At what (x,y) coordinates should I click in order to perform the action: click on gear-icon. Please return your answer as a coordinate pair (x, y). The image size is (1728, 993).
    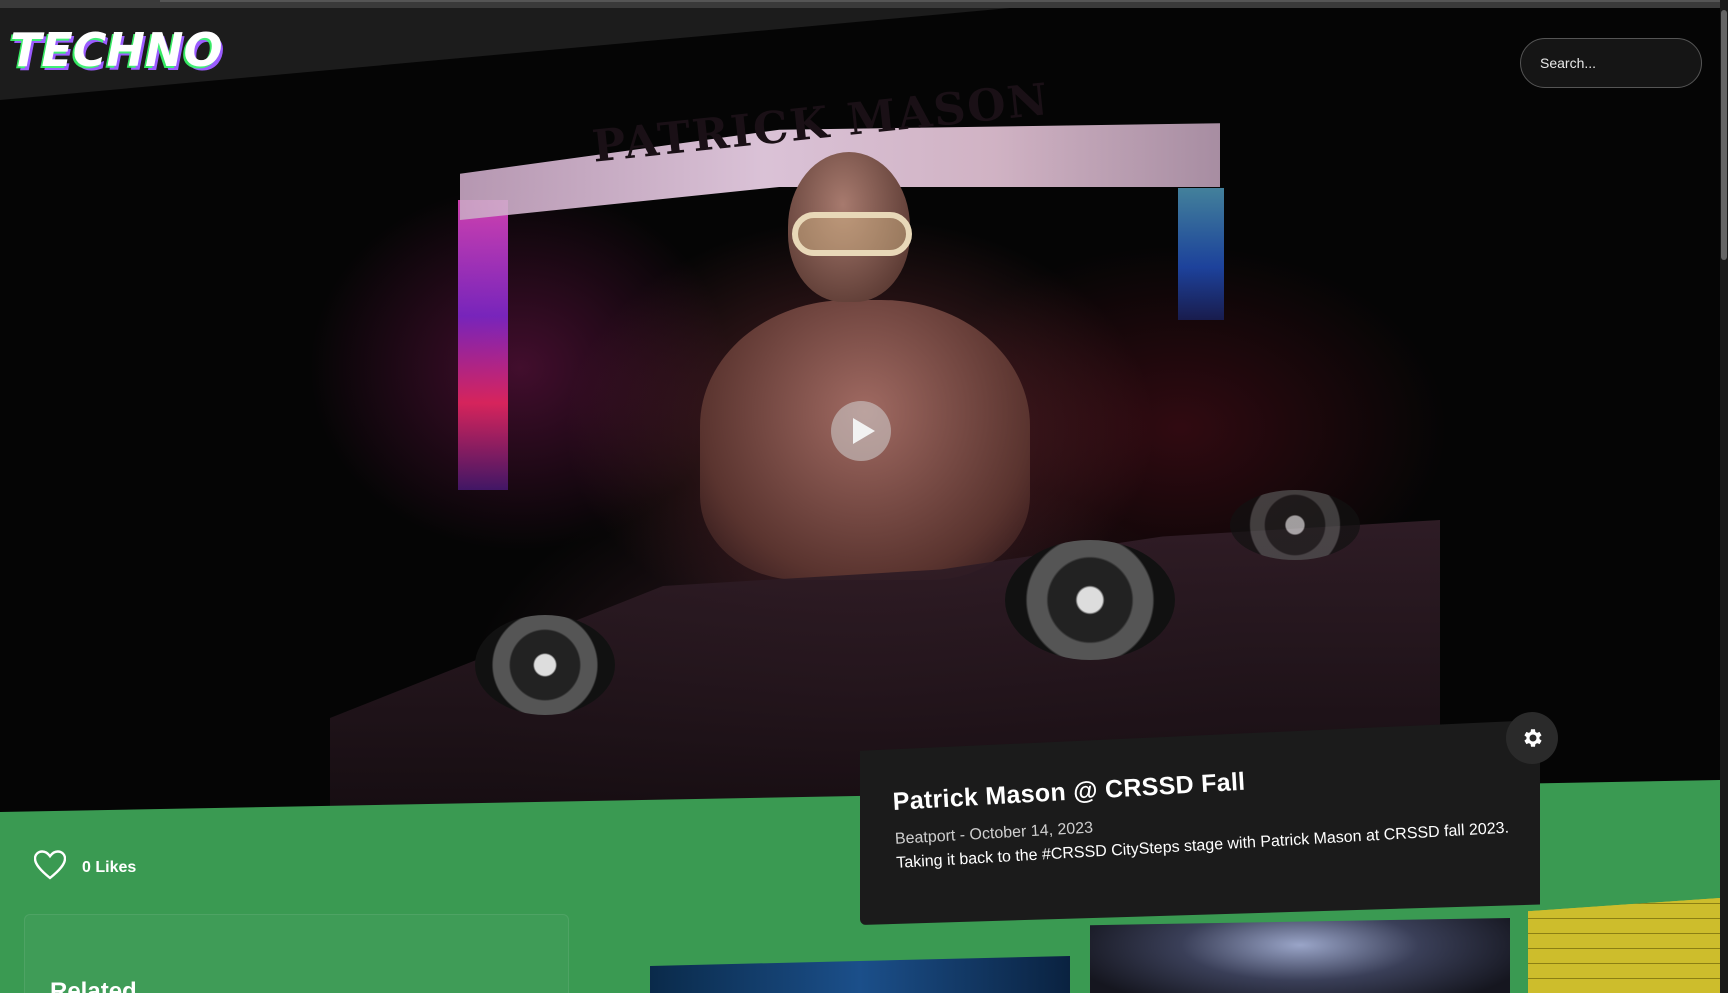
    Looking at the image, I should click on (1533, 738).